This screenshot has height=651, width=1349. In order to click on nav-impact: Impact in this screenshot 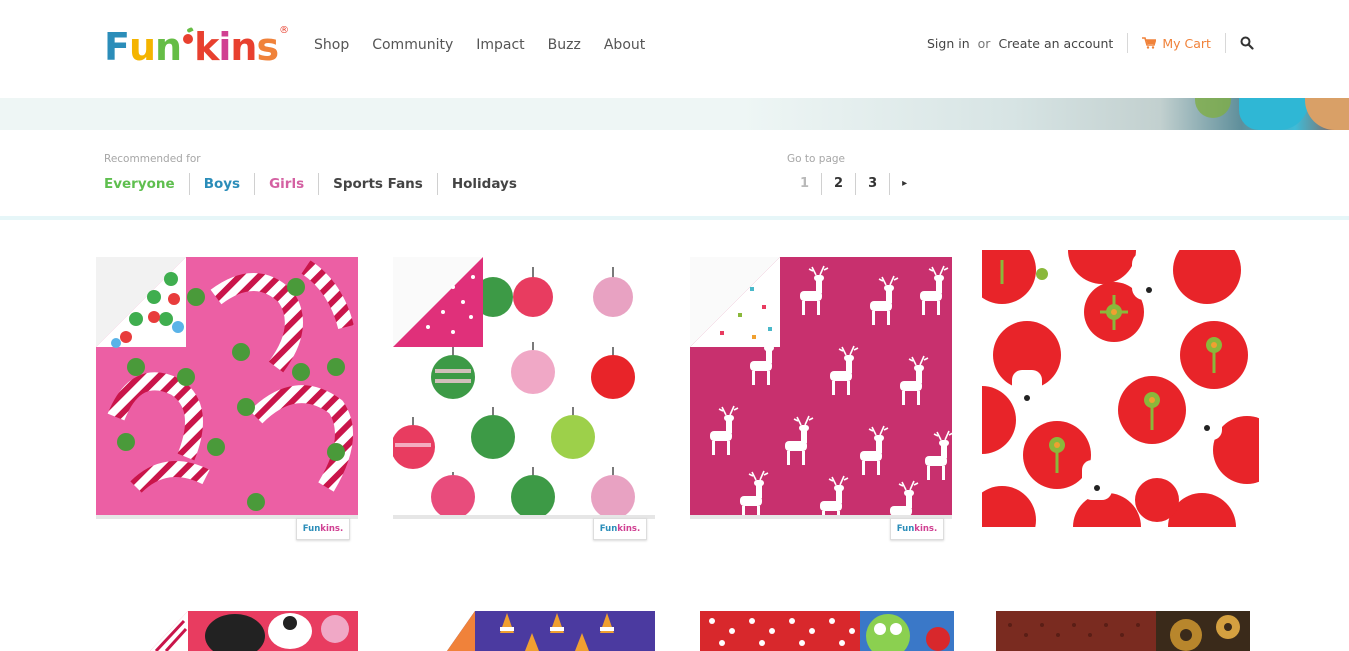, I will do `click(500, 45)`.